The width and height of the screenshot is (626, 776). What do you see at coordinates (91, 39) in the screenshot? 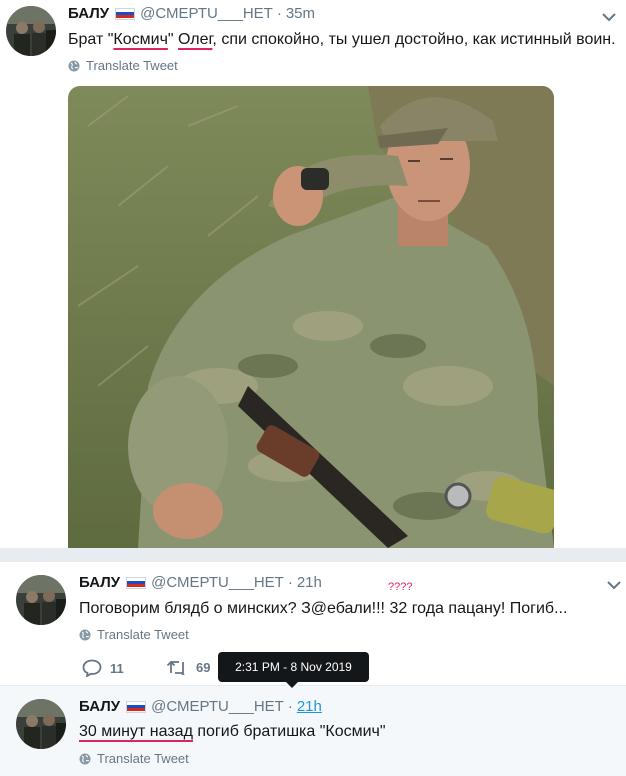
I see `text-part: Брат "` at bounding box center [91, 39].